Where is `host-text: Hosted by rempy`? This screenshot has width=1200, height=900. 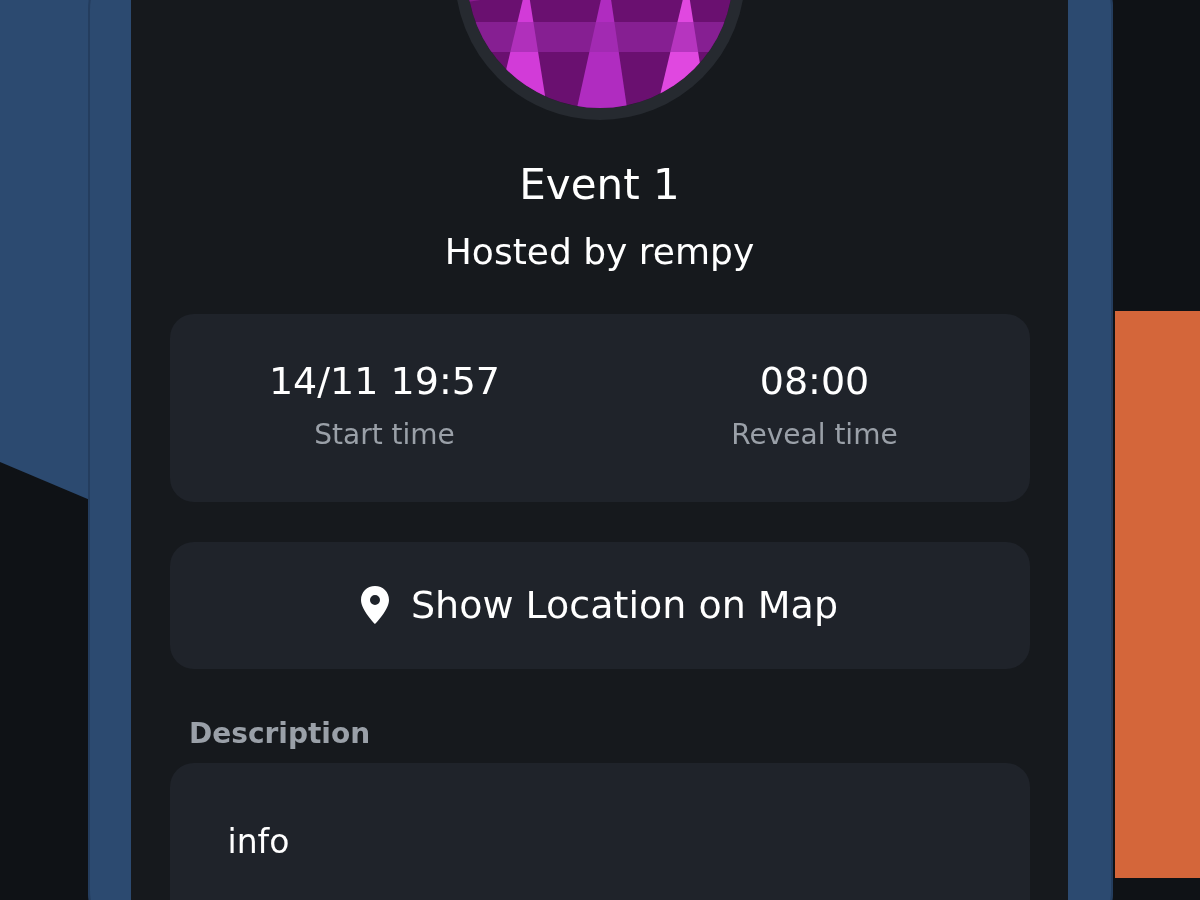
host-text: Hosted by rempy is located at coordinates (599, 252).